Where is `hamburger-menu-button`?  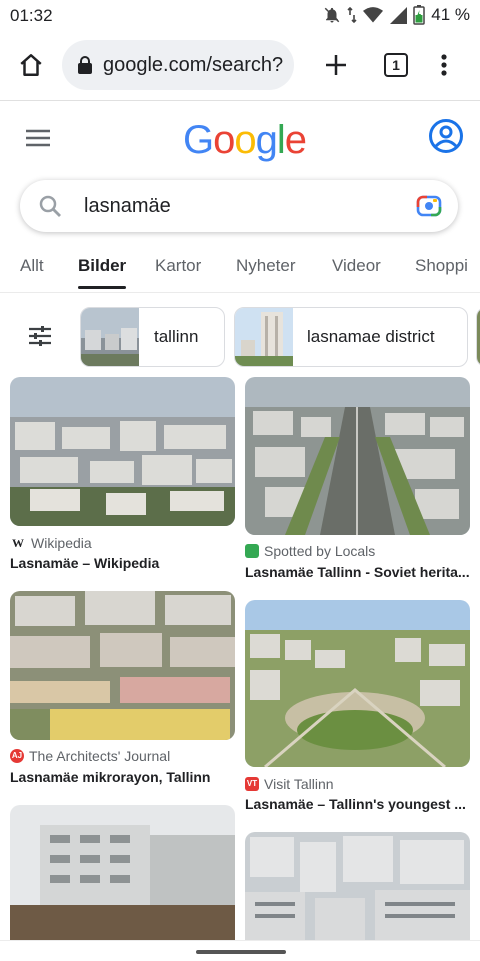 hamburger-menu-button is located at coordinates (38, 138).